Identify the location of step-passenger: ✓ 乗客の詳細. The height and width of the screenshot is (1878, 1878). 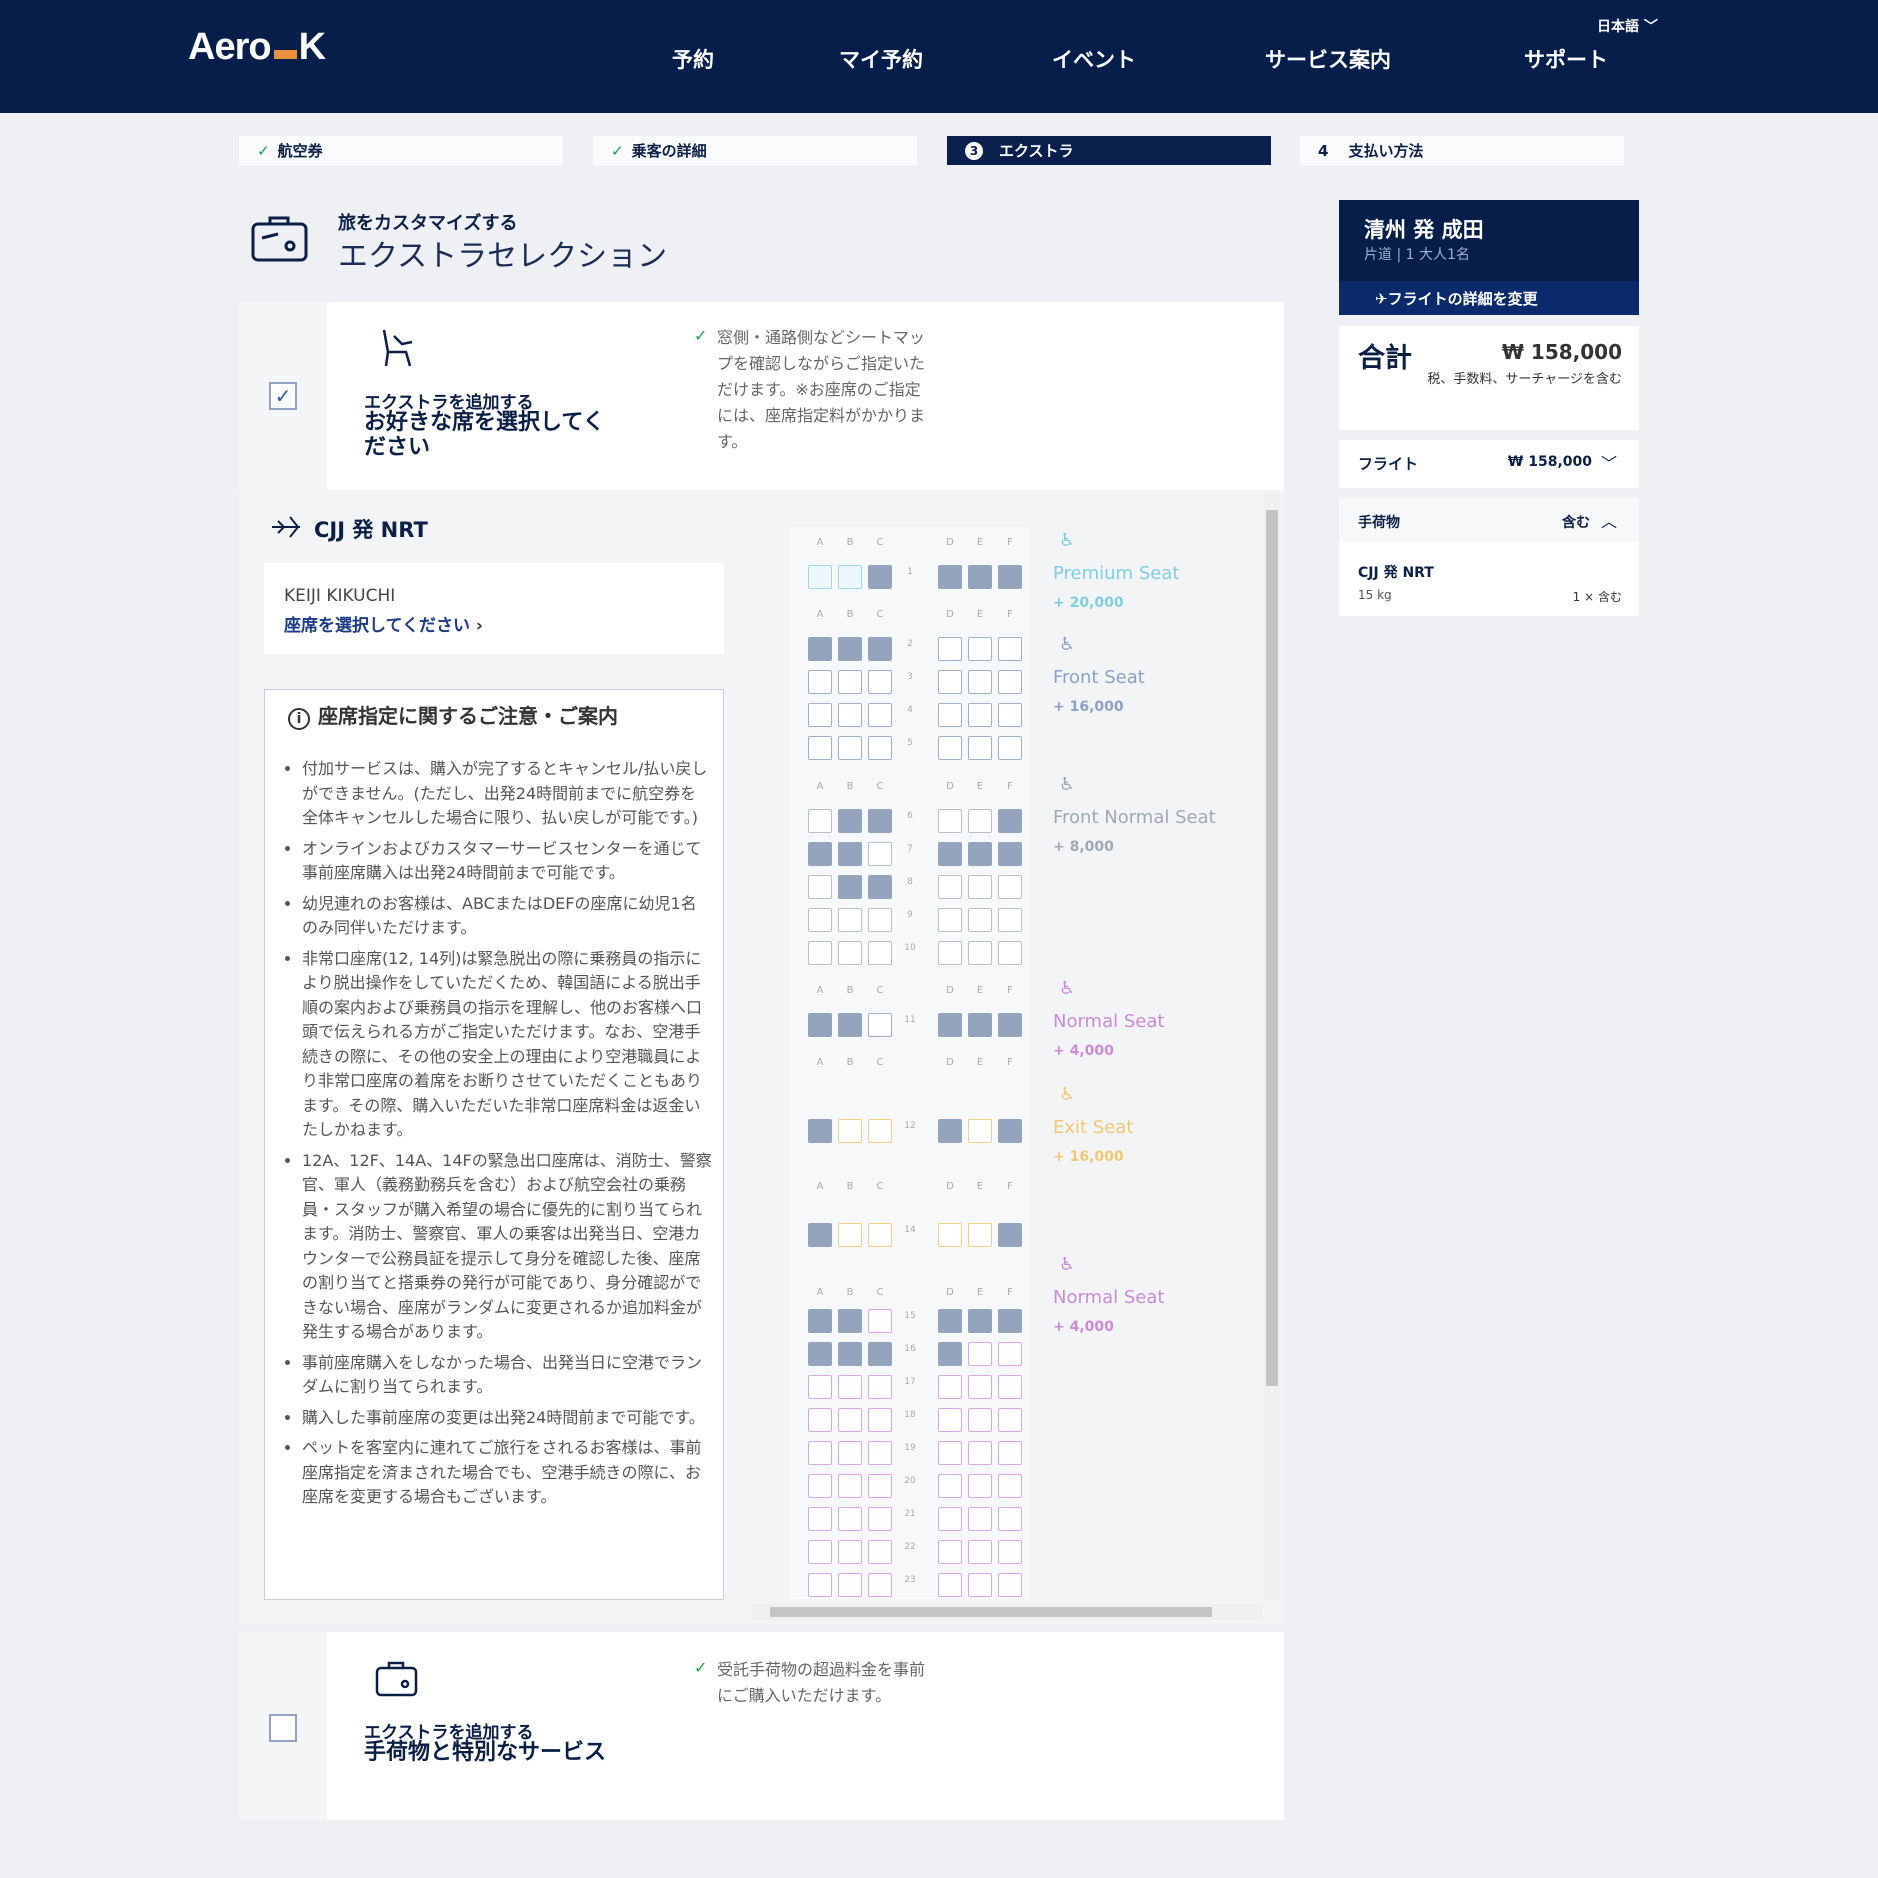
(755, 150).